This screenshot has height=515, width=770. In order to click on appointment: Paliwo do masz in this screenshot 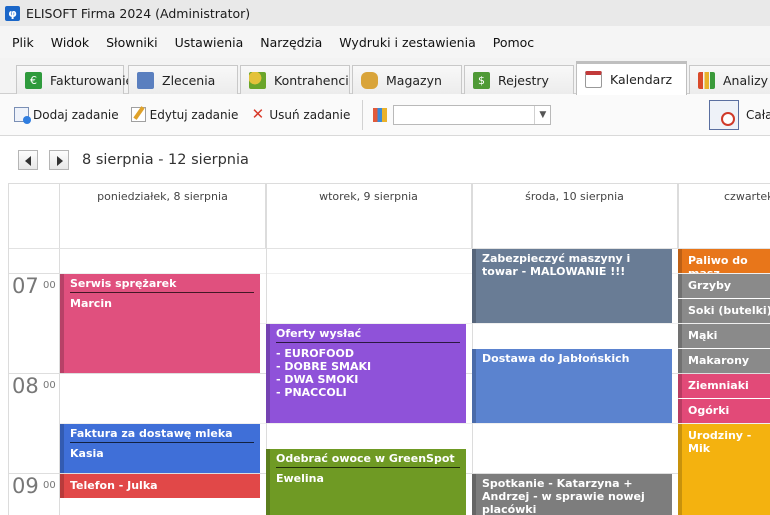, I will do `click(724, 261)`.